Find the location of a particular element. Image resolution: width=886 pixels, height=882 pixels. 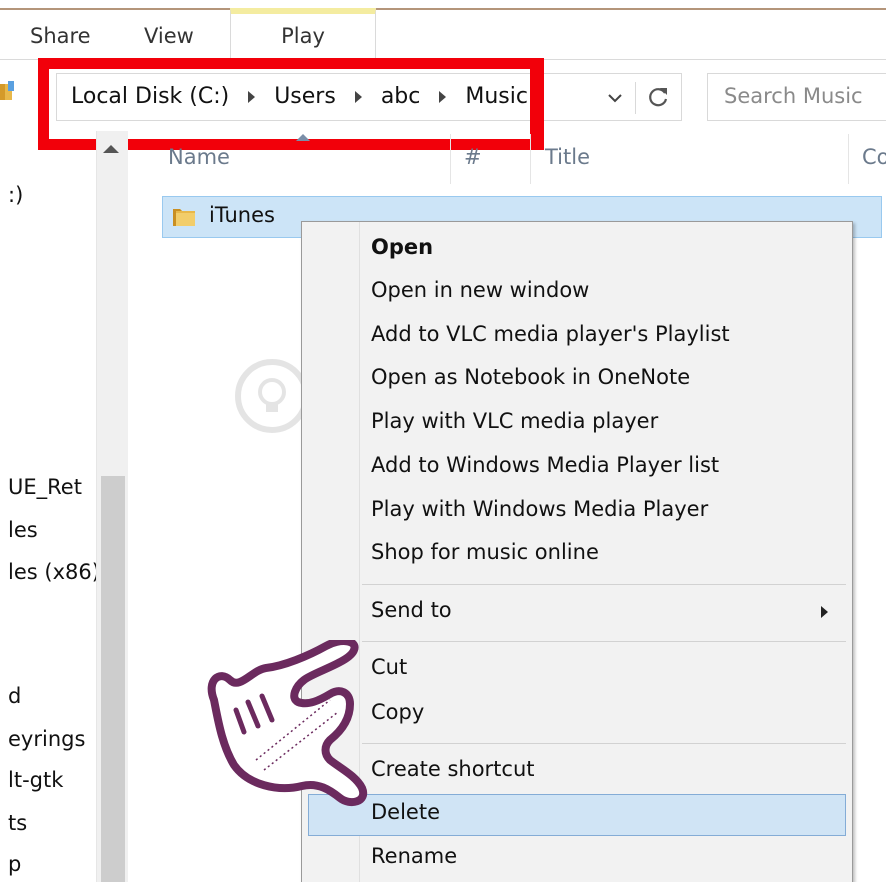

menu-item-label: Play with VLC media player is located at coordinates (515, 421).